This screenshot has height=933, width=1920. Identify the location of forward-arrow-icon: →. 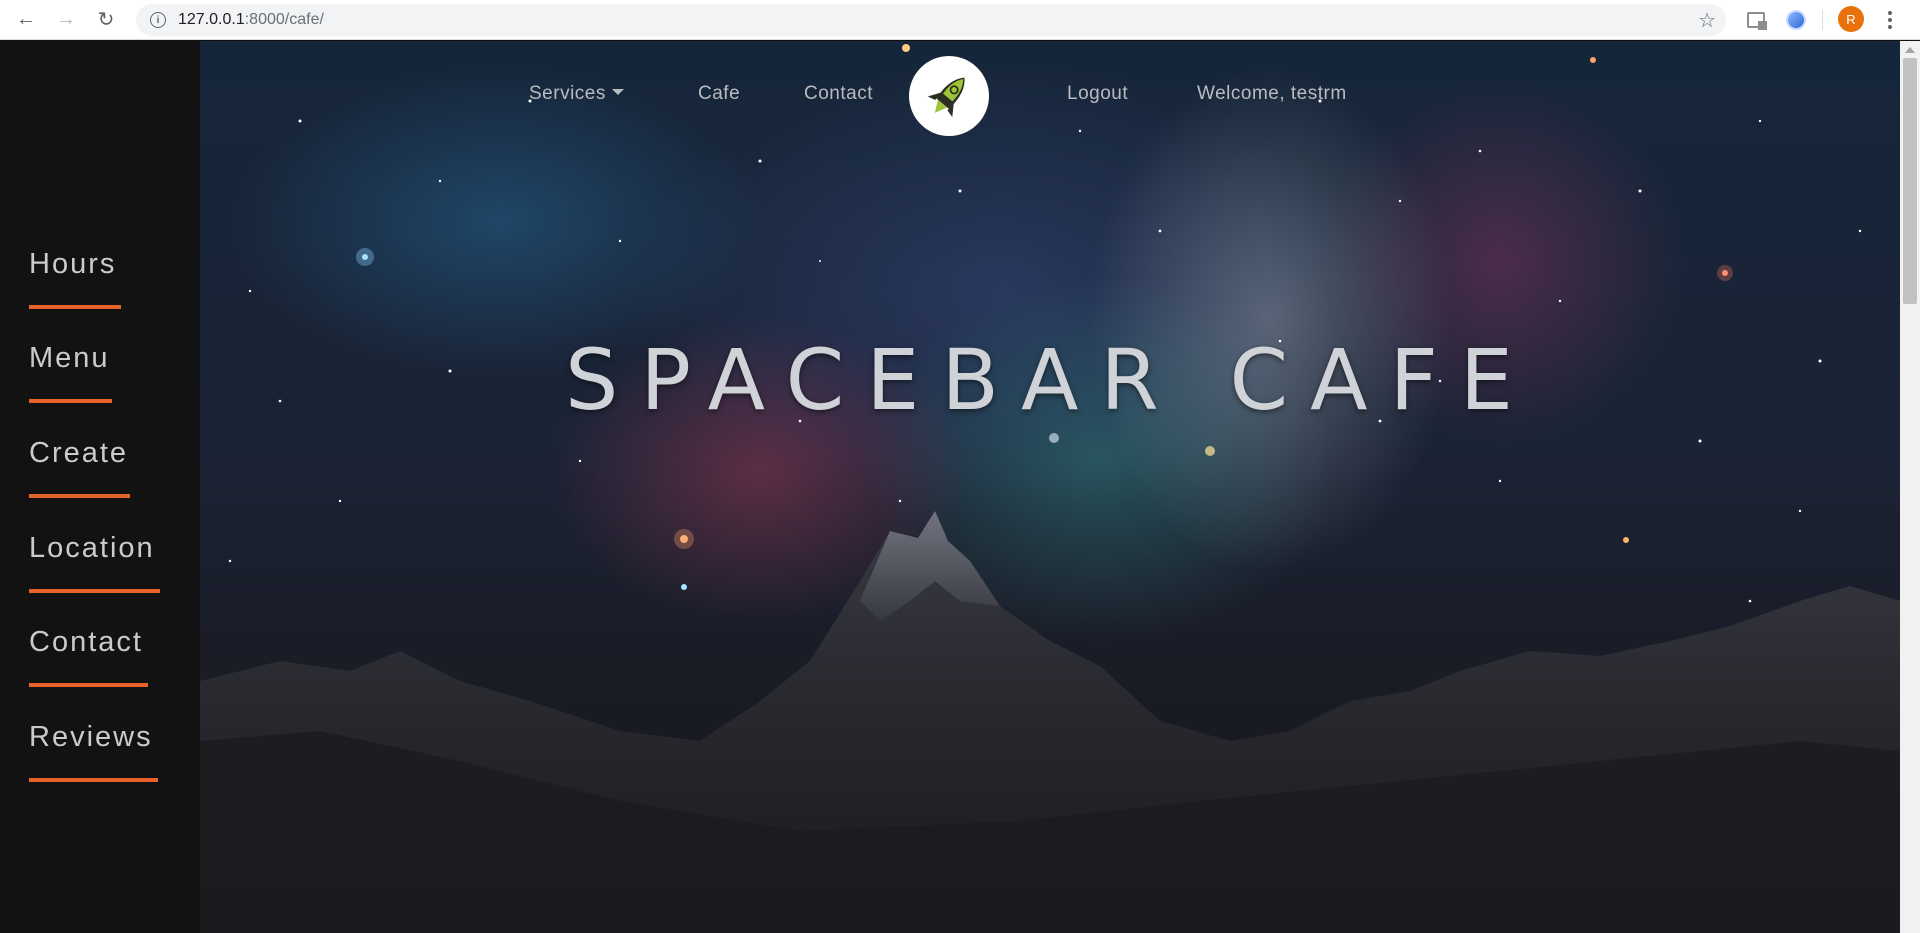
(66, 20).